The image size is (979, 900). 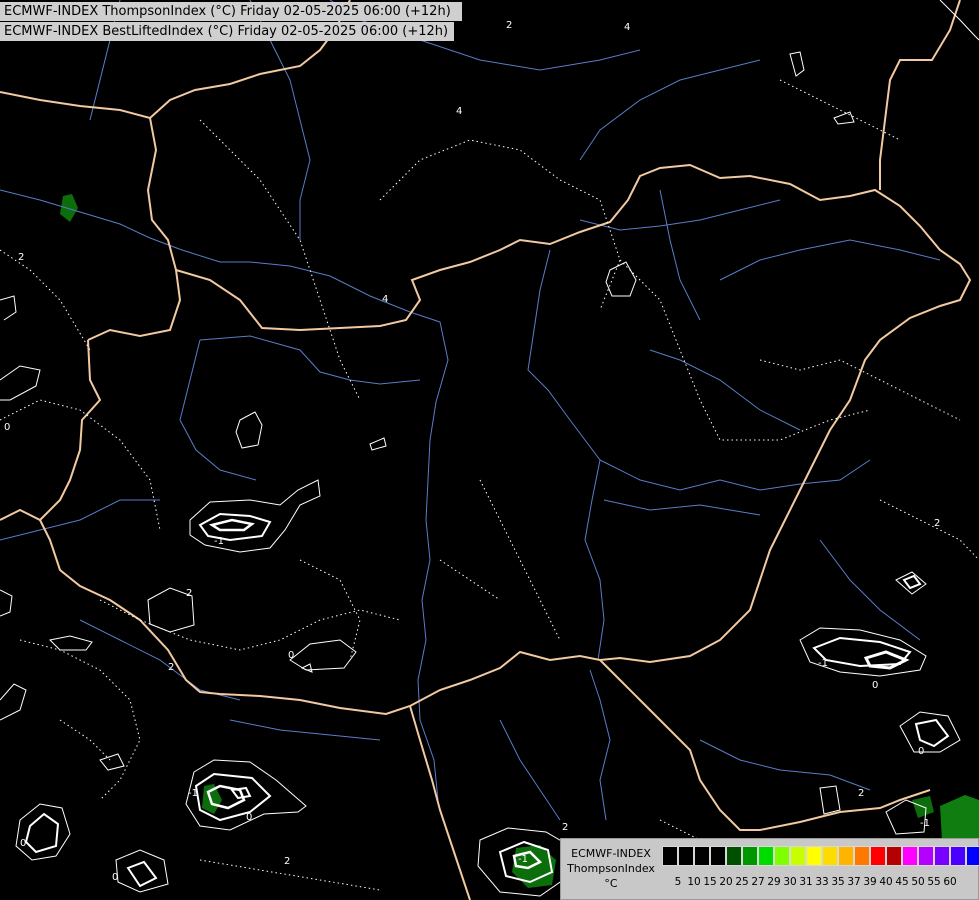 I want to click on legend-tick-label: 39, so click(x=870, y=882).